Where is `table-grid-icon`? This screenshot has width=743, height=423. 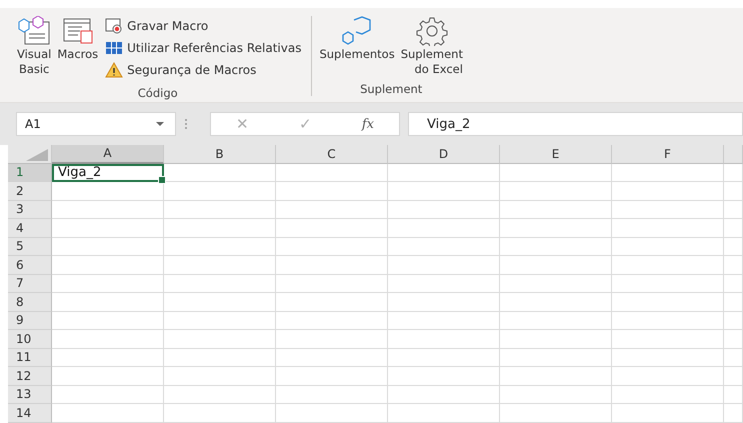 table-grid-icon is located at coordinates (114, 48).